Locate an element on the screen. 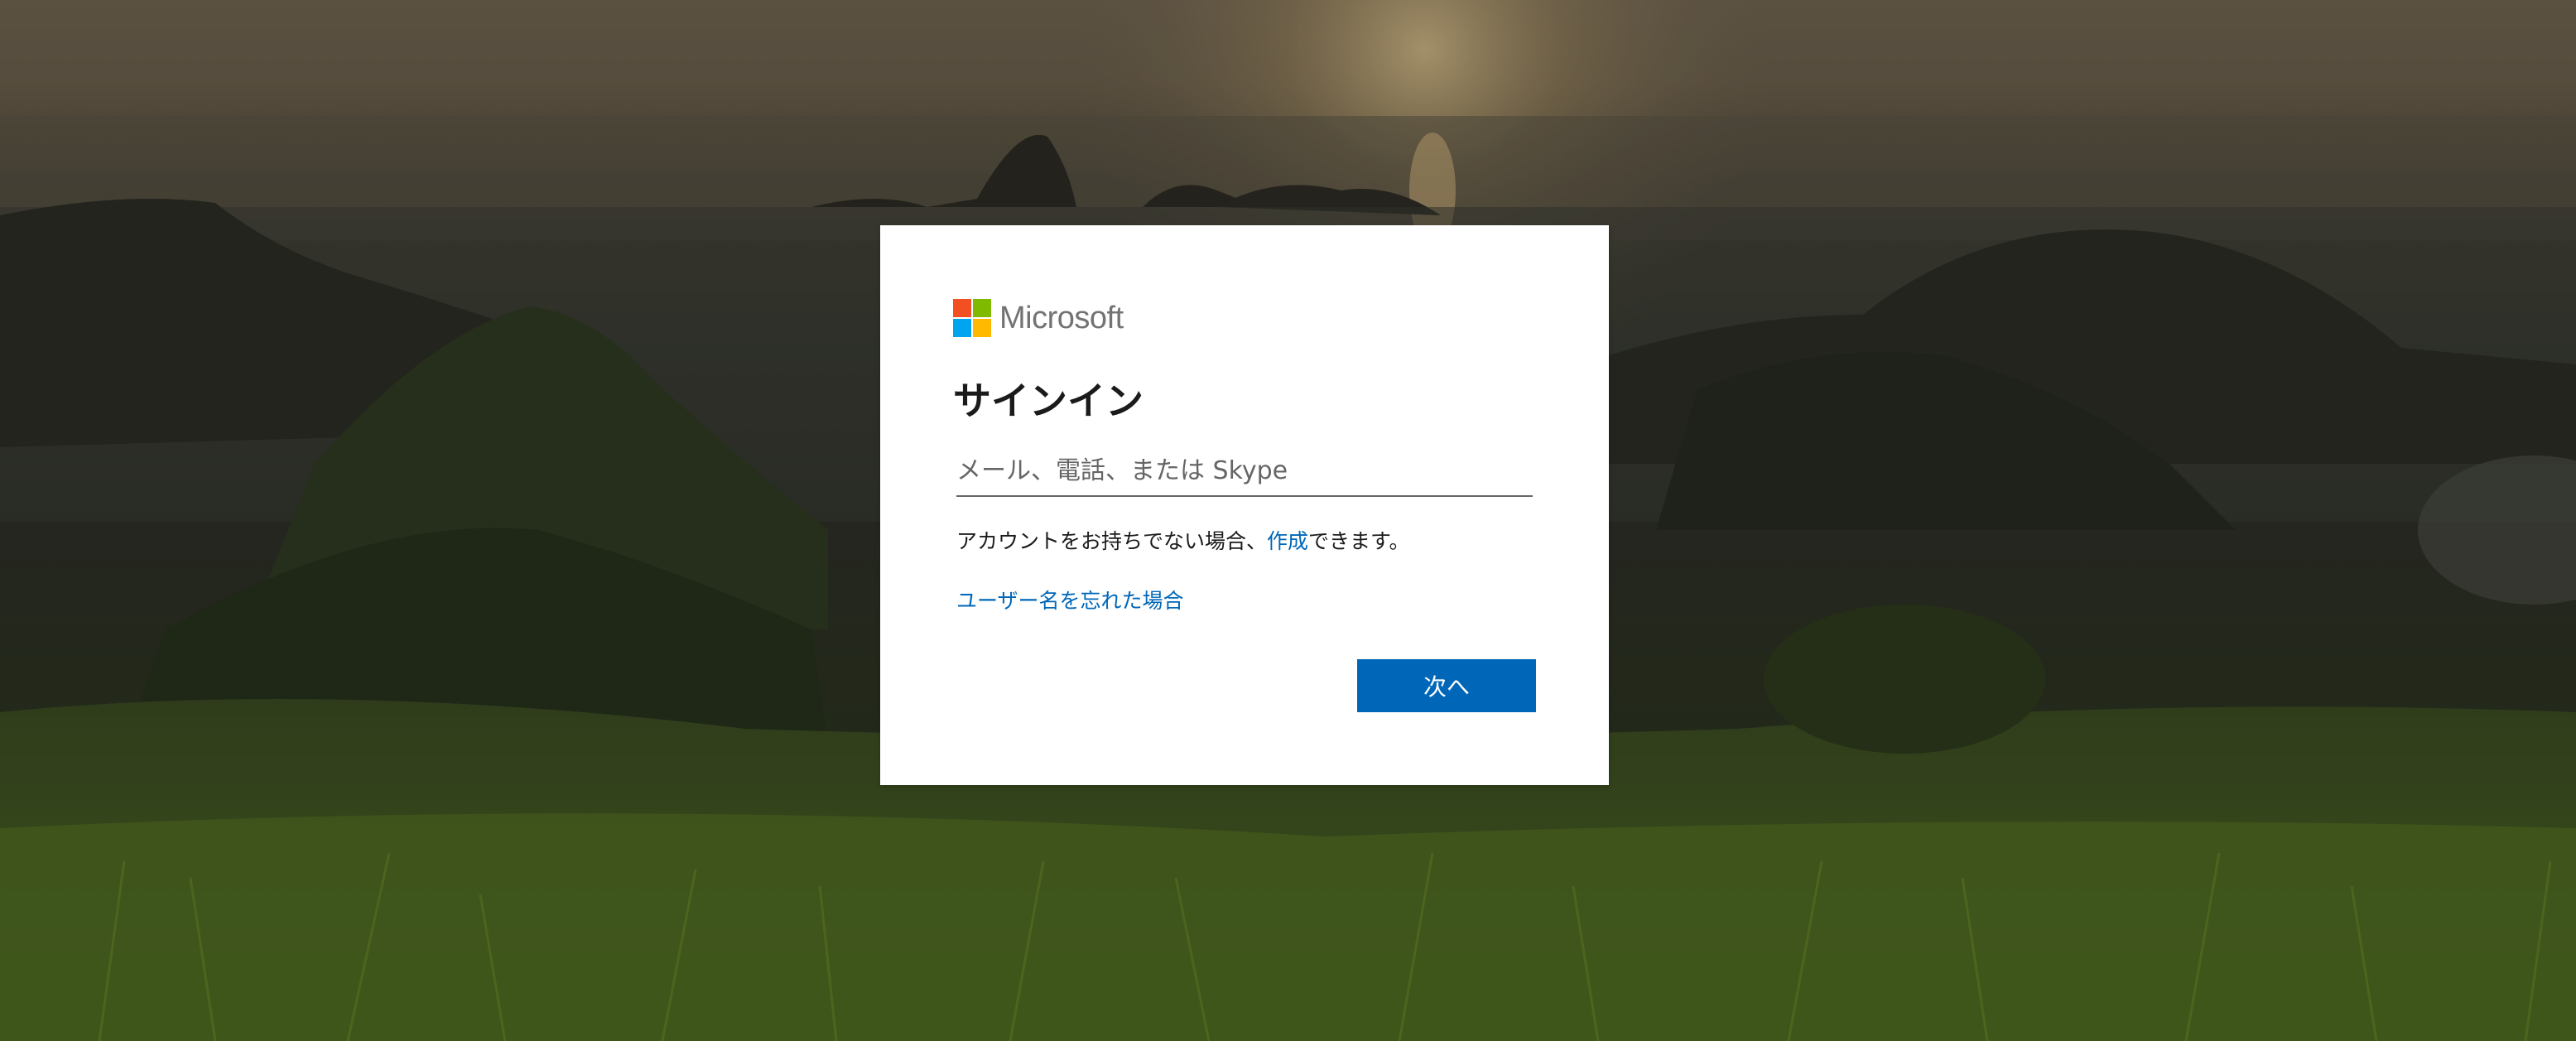 Image resolution: width=2576 pixels, height=1041 pixels. forgot-username-link: ユーザー名を忘れた場合 is located at coordinates (1070, 601).